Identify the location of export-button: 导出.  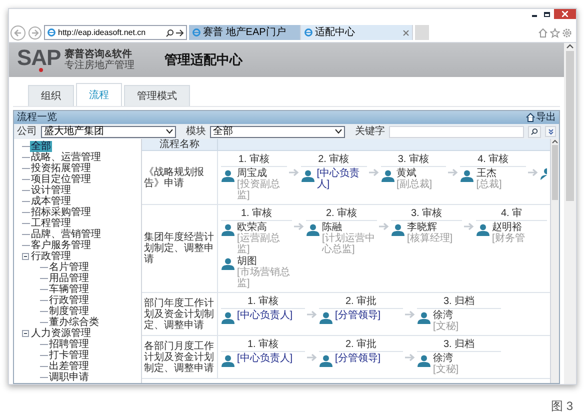
(541, 117).